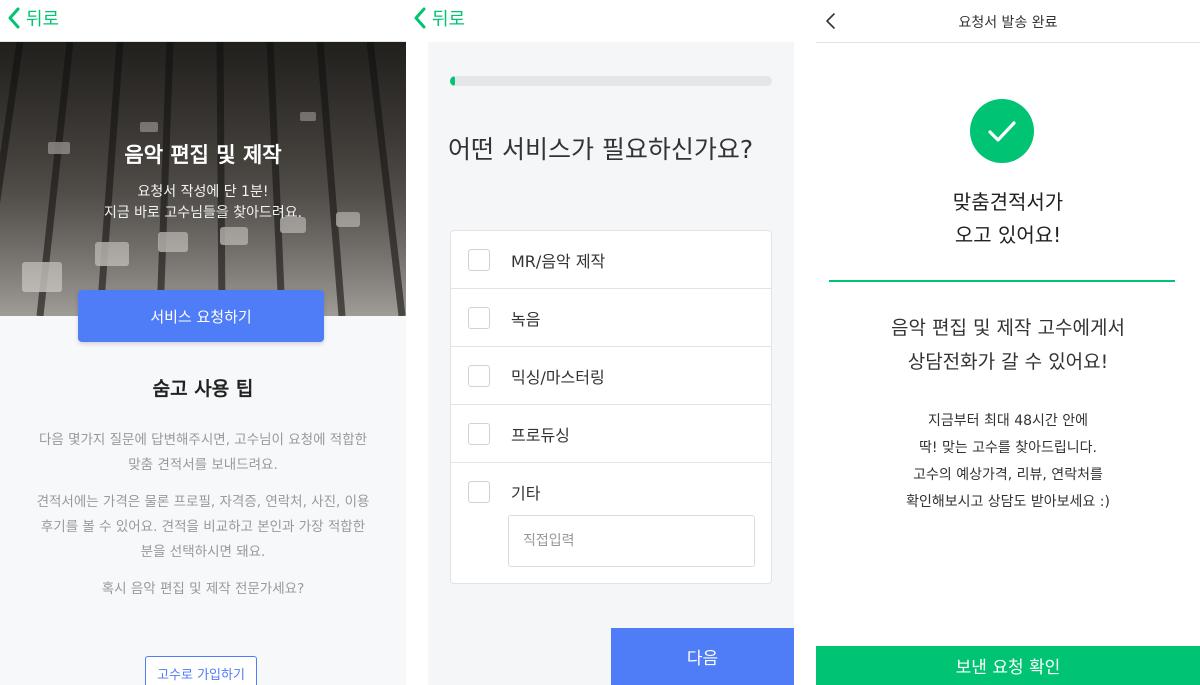 Image resolution: width=1200 pixels, height=685 pixels. What do you see at coordinates (1008, 665) in the screenshot?
I see `view-sent-request-button: 보낸 요청 확인` at bounding box center [1008, 665].